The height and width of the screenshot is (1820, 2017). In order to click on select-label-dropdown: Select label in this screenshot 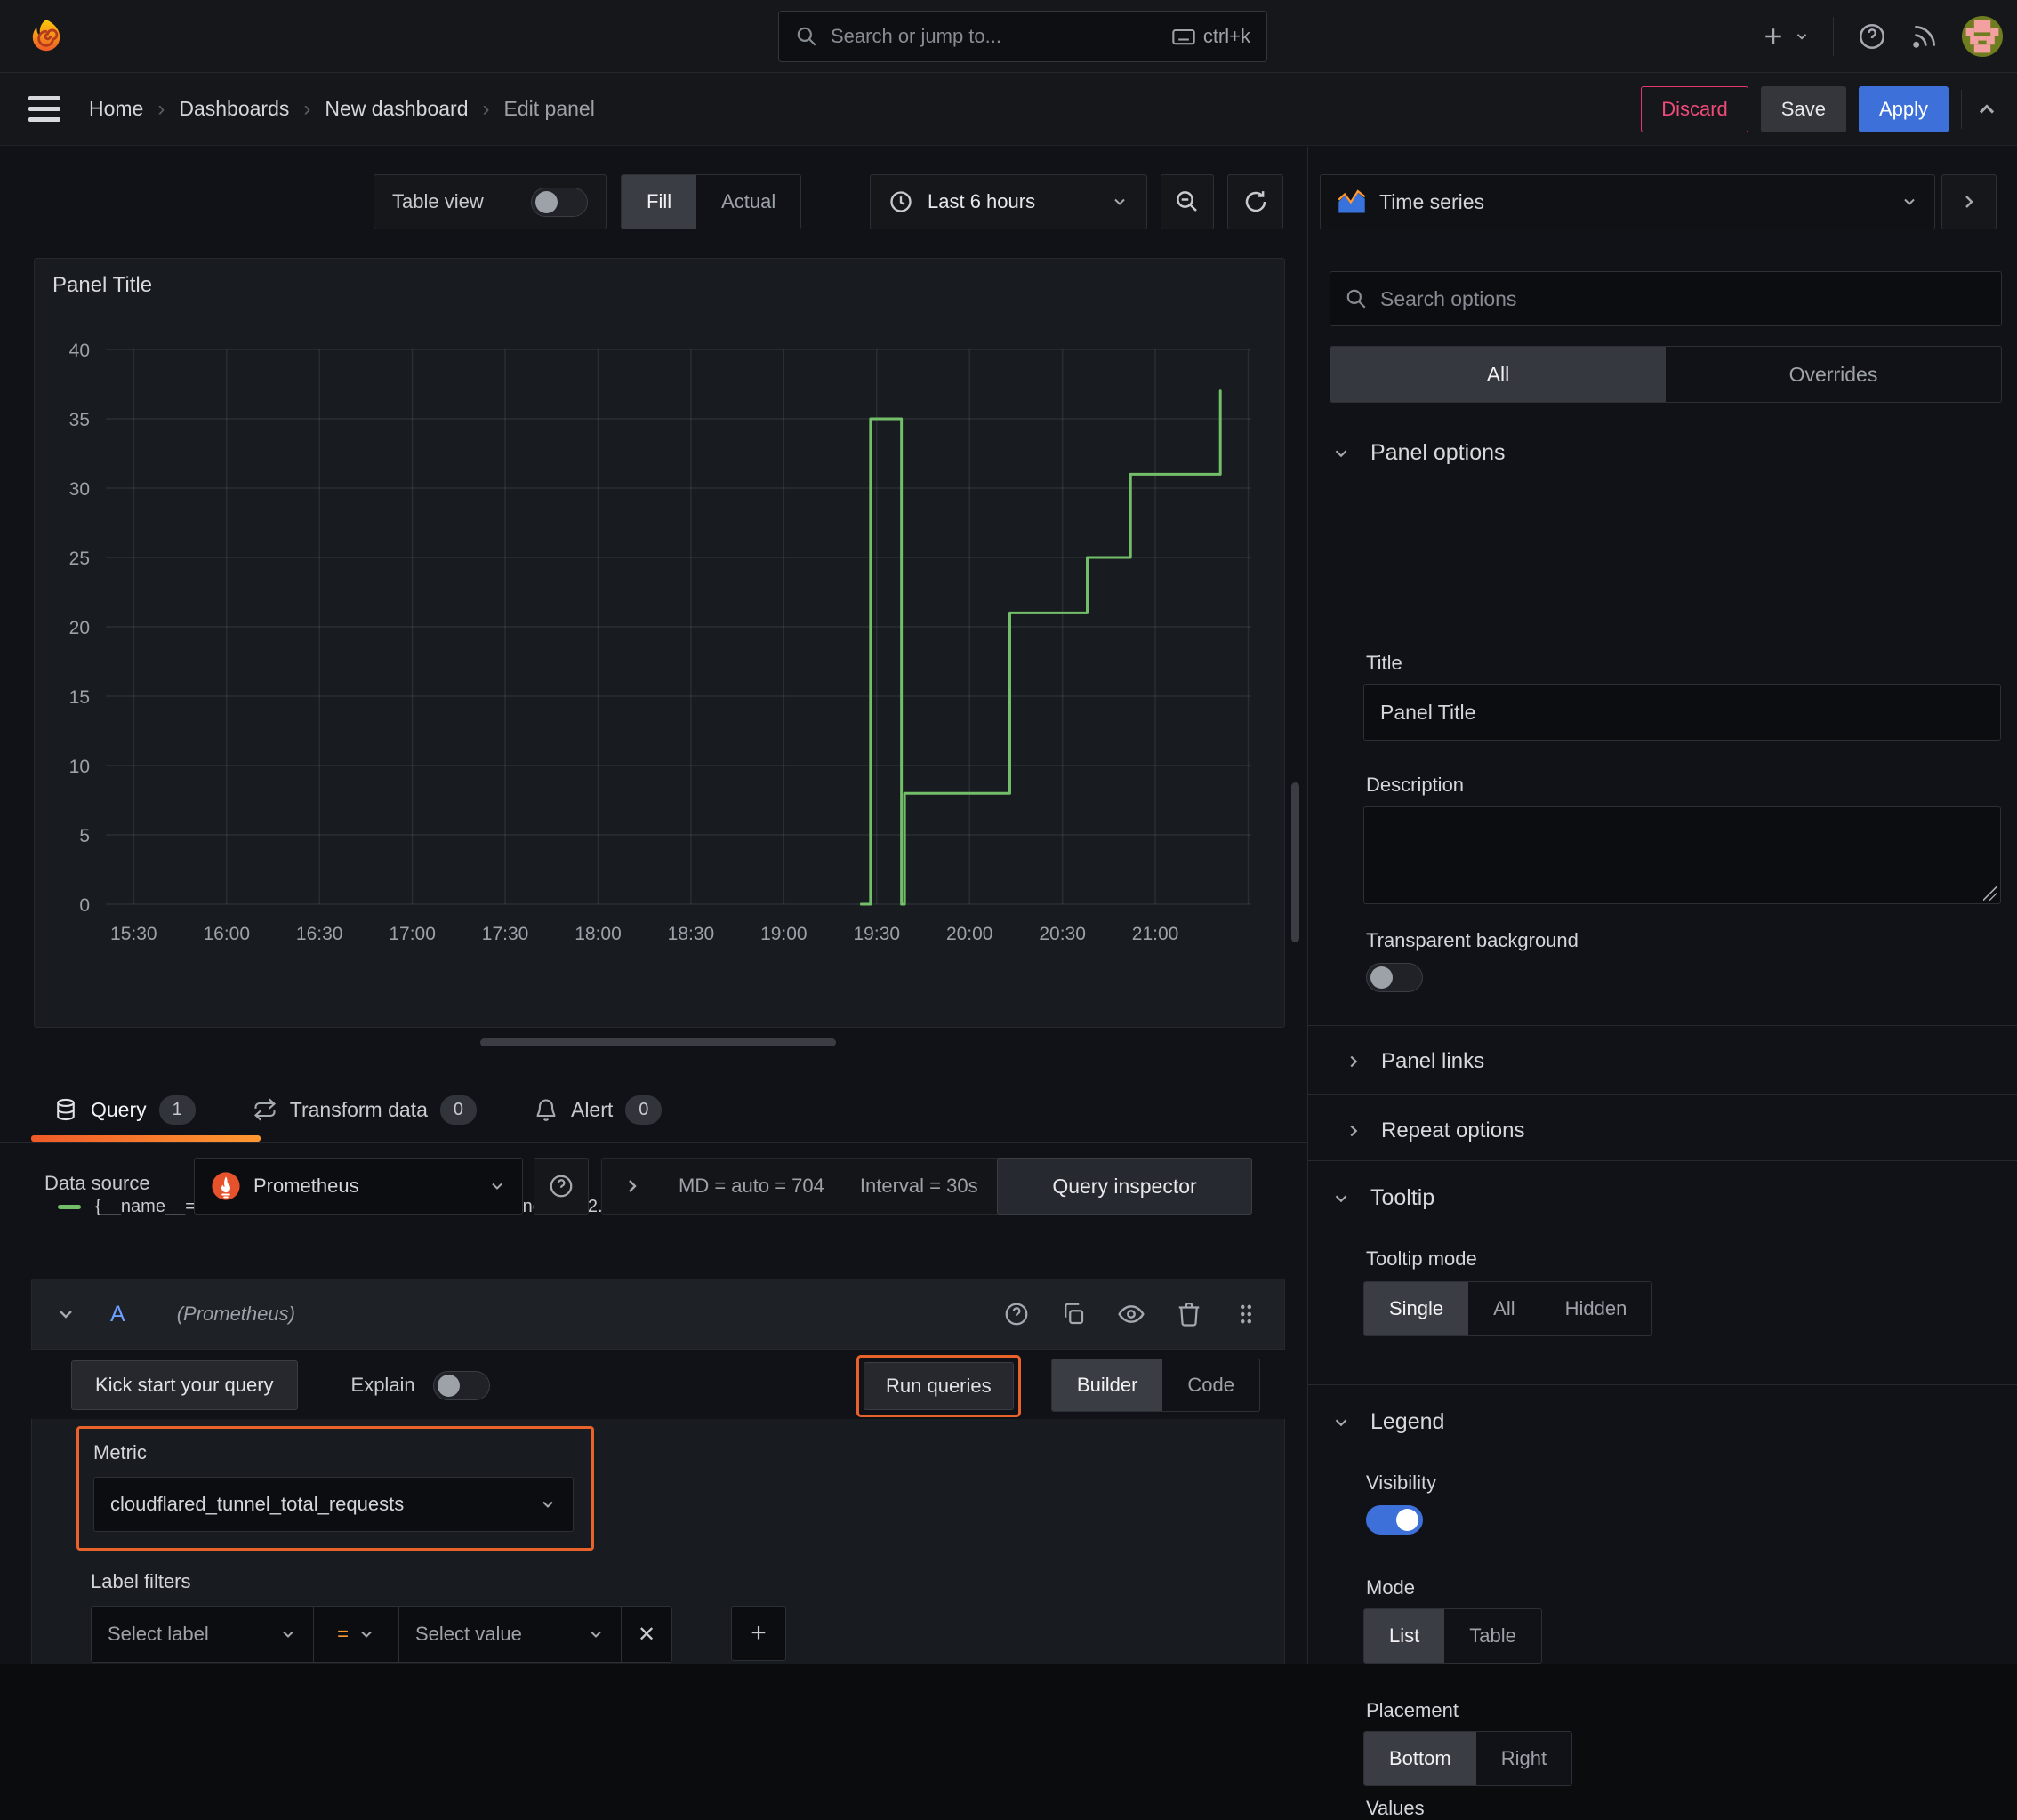, I will do `click(202, 1634)`.